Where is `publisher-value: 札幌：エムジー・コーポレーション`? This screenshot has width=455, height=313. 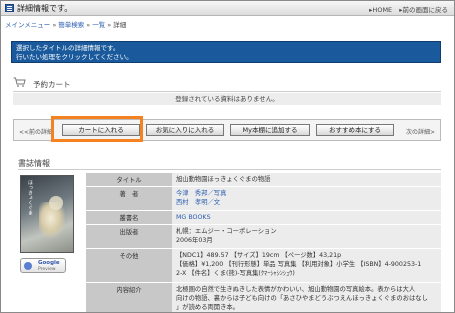 publisher-value: 札幌：エムジー・コーポレーション is located at coordinates (226, 231).